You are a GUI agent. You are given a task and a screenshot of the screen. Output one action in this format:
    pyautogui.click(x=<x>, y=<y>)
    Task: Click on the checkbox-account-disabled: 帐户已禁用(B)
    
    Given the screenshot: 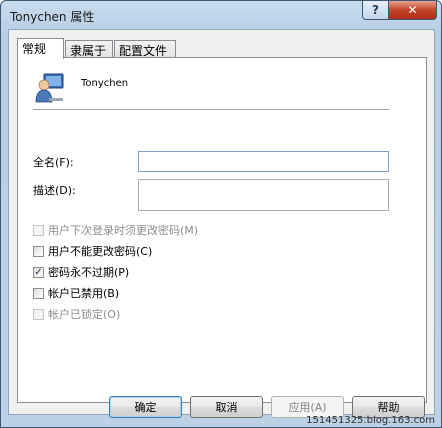 What is the action you would take?
    pyautogui.click(x=76, y=293)
    